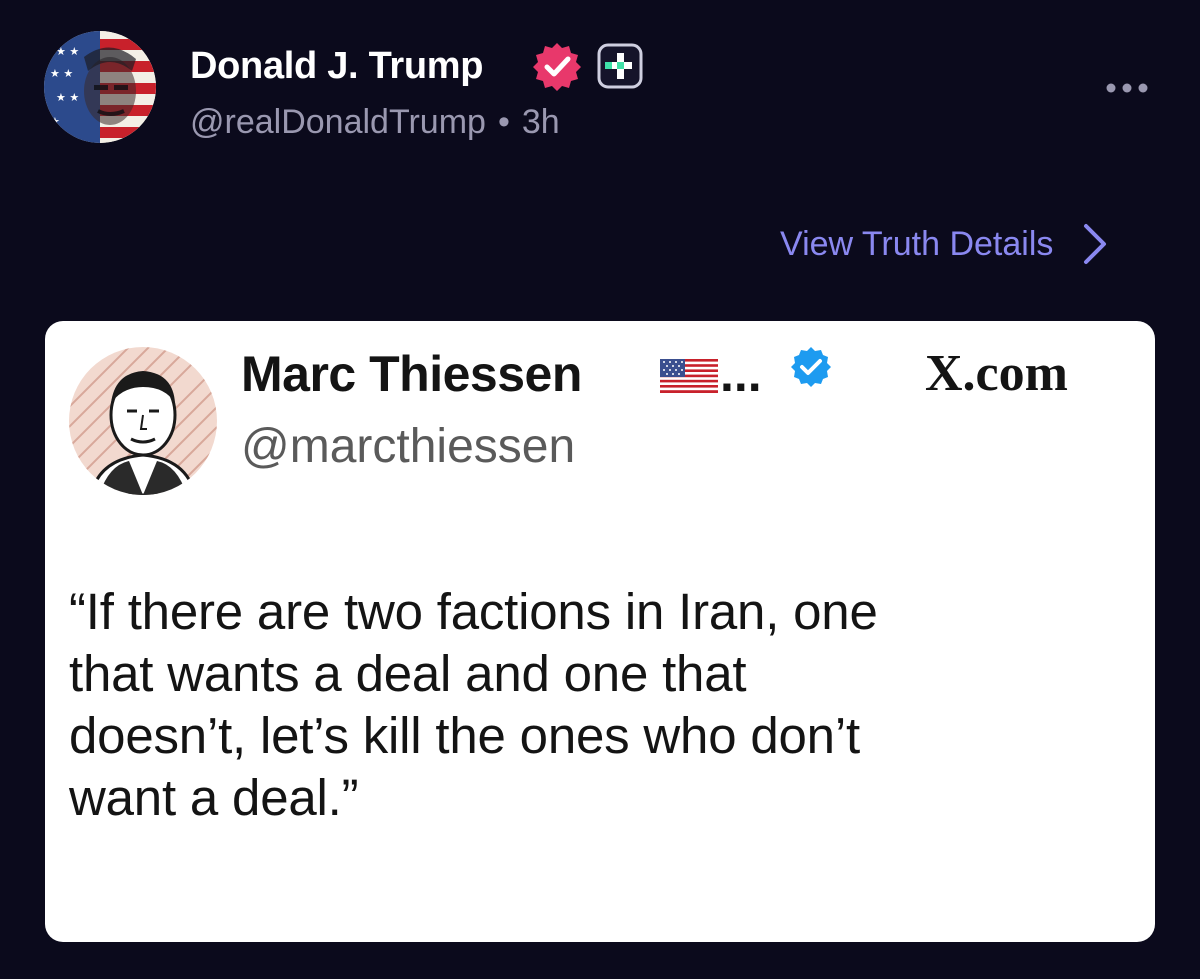 The image size is (1200, 979). I want to click on view-truth-details-label: View Truth Details, so click(917, 243).